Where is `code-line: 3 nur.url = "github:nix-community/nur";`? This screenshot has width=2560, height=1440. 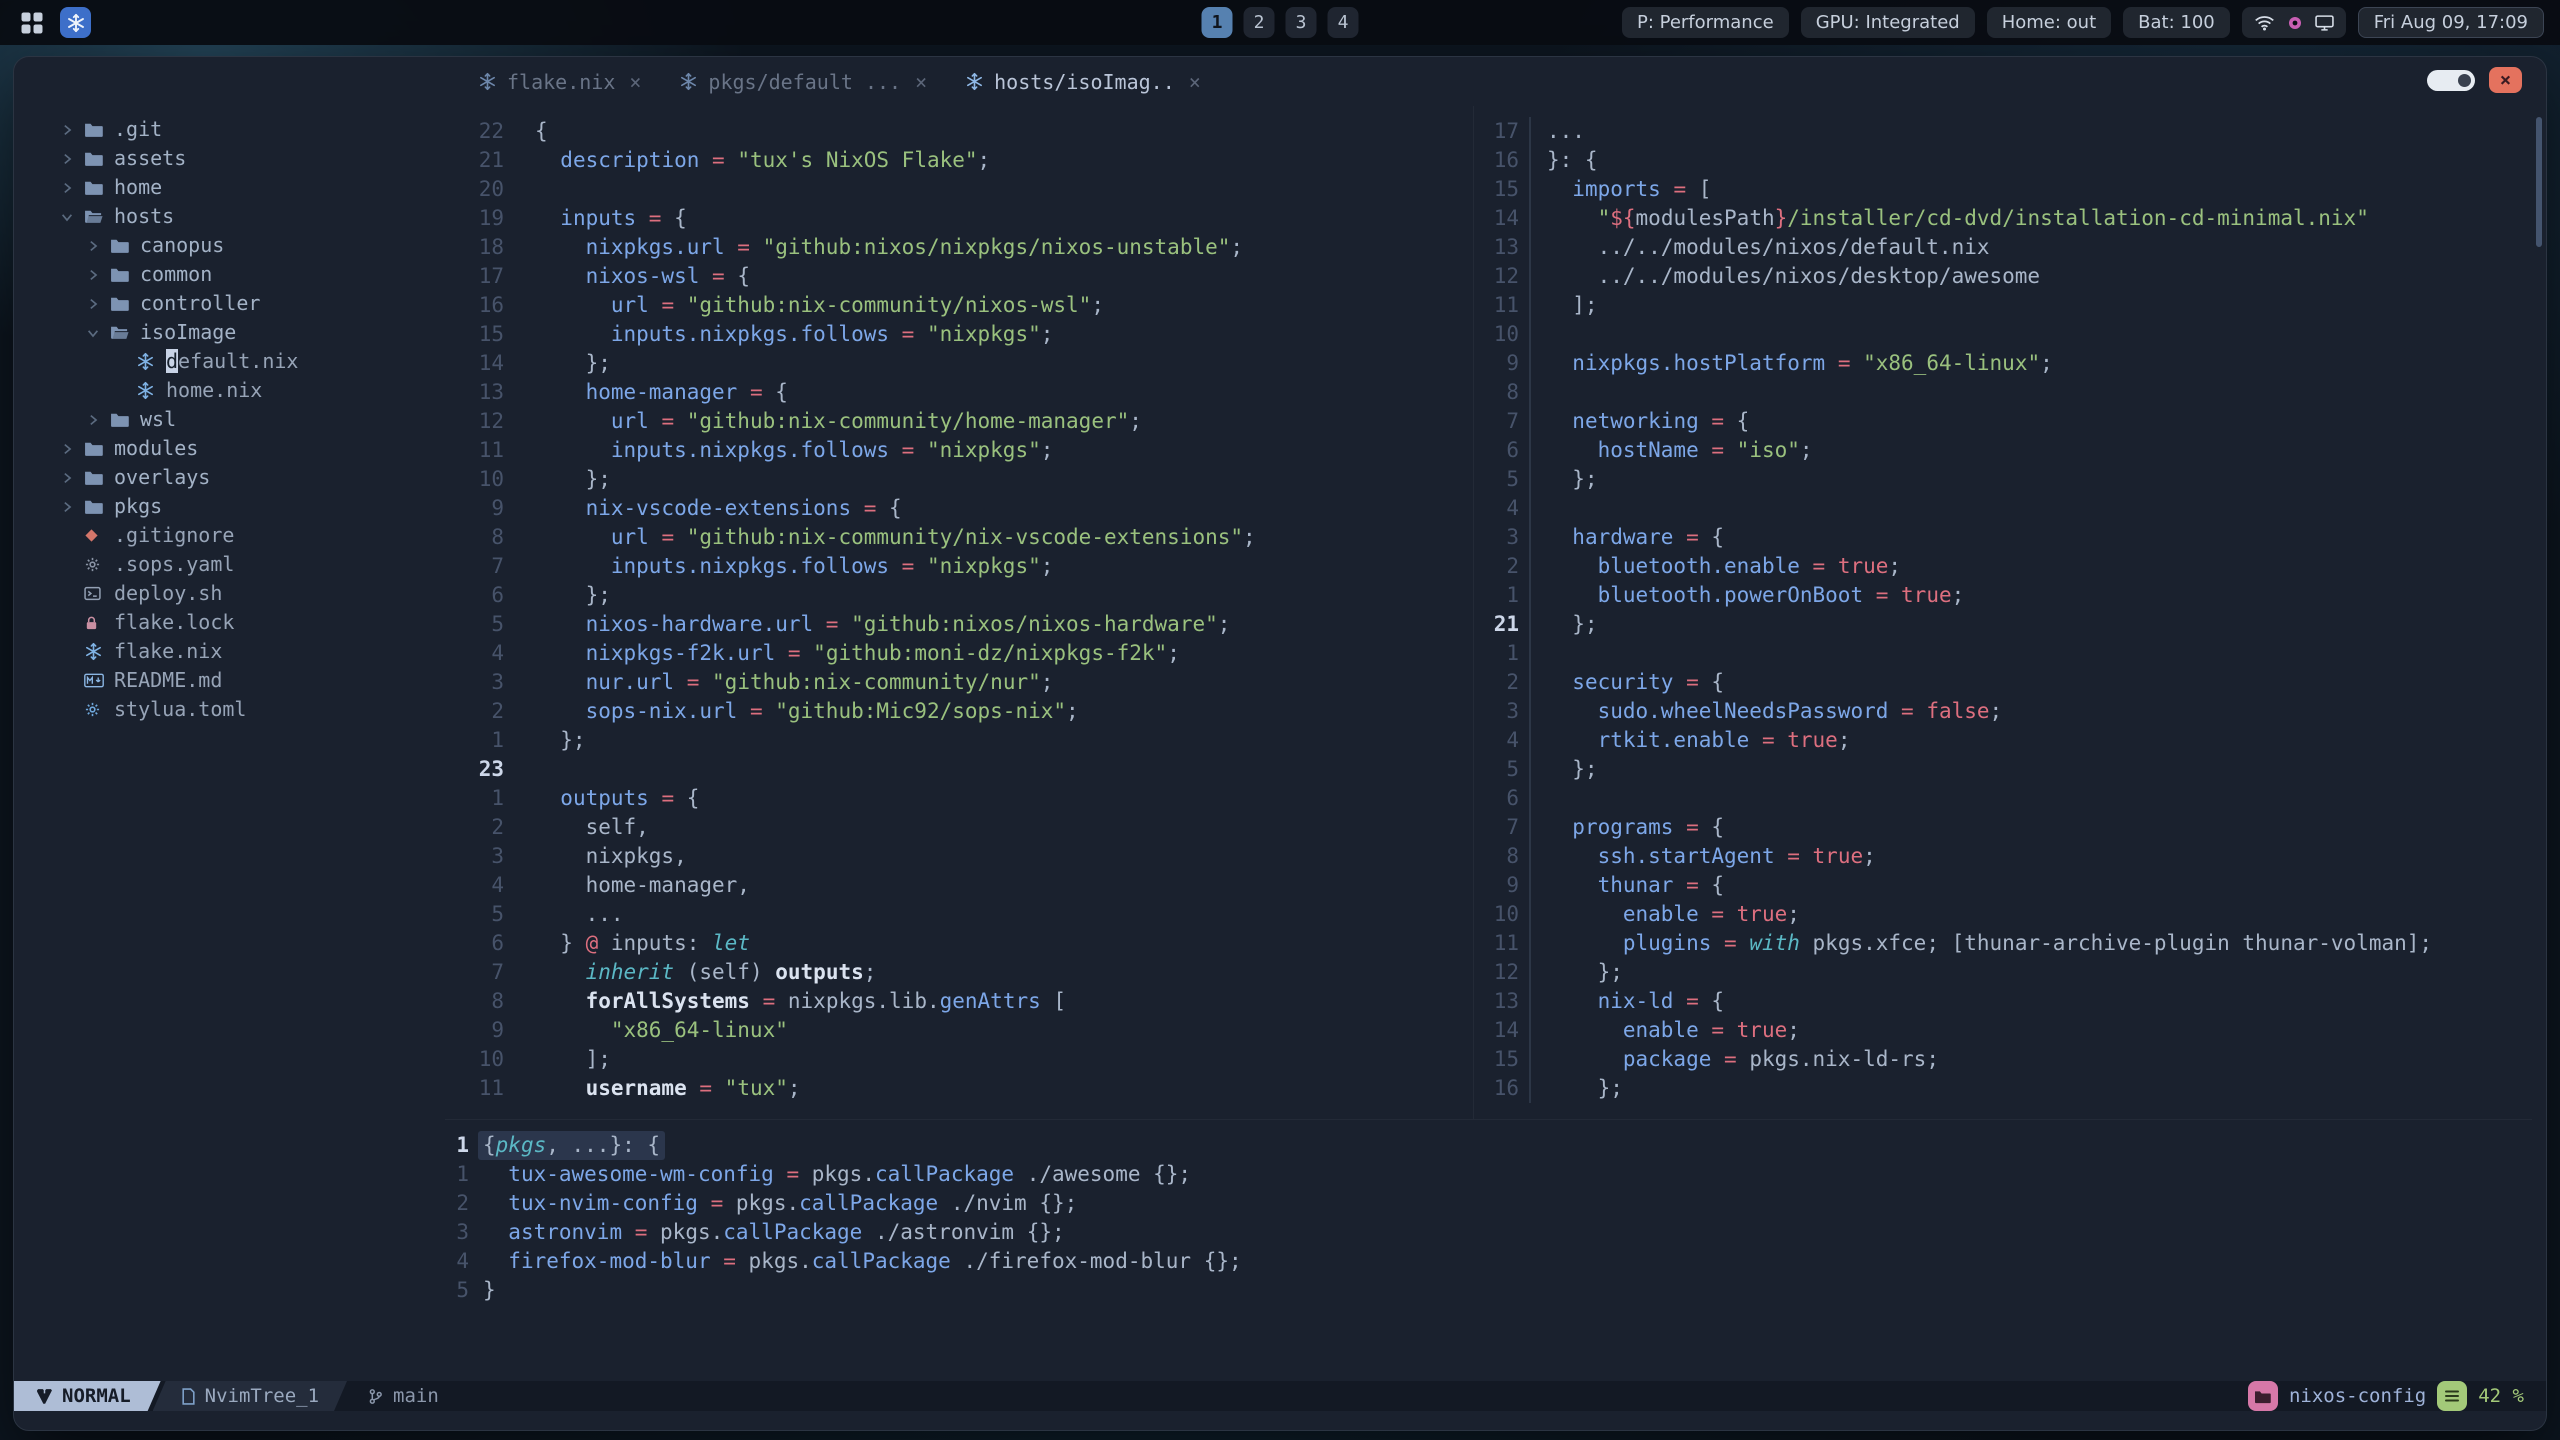
code-line: 3 nur.url = "github:nix-community/nur"; is located at coordinates (958, 682).